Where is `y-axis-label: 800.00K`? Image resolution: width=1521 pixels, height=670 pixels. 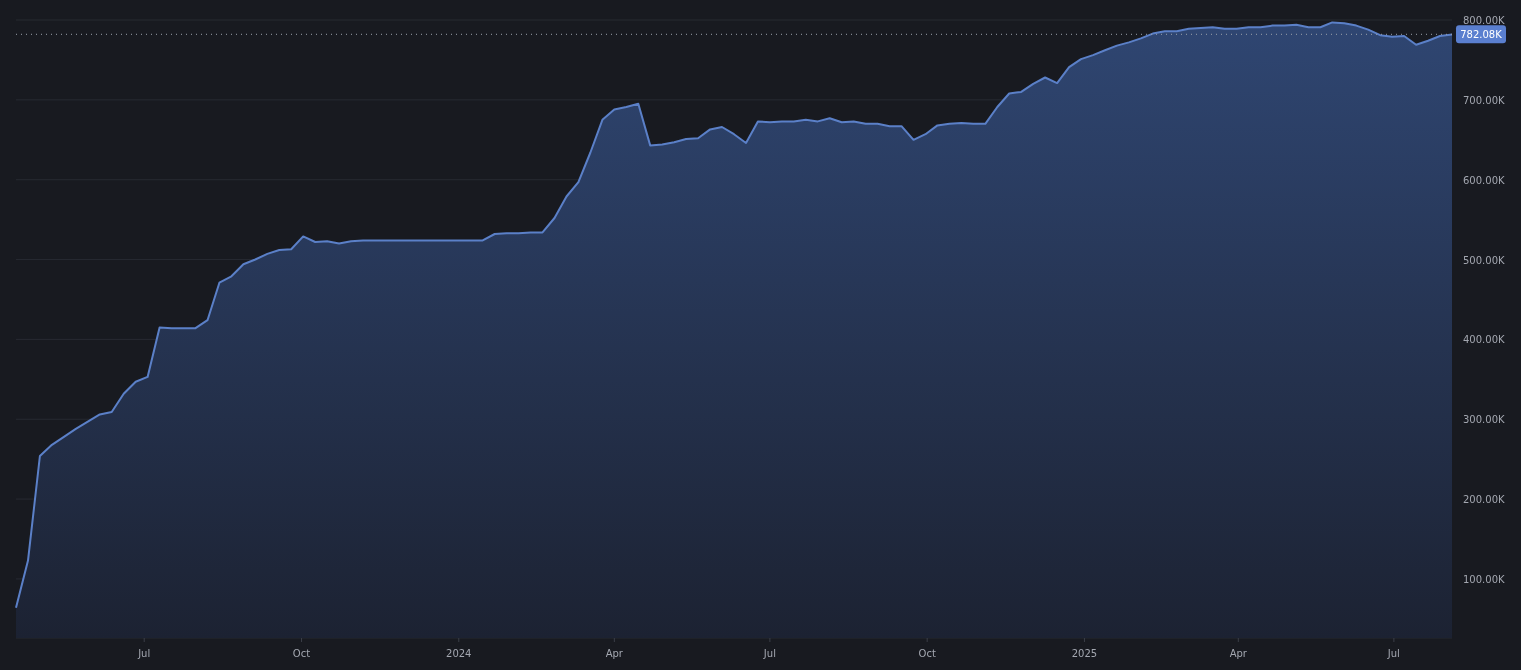 y-axis-label: 800.00K is located at coordinates (1484, 20).